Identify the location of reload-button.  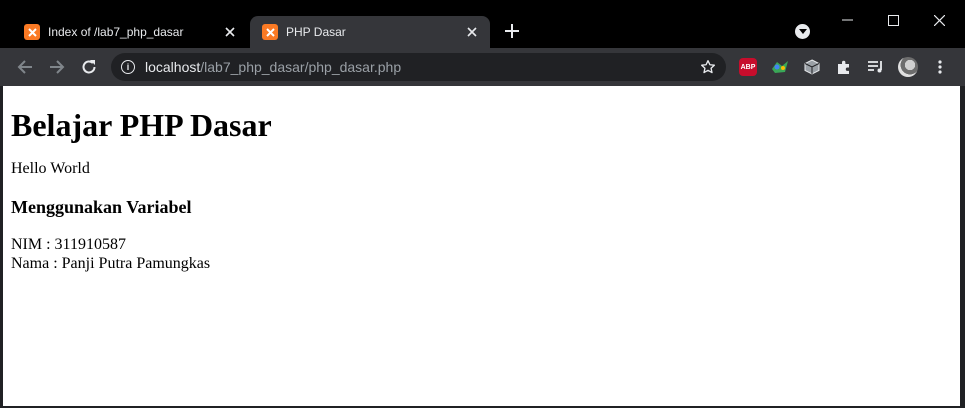
(89, 67).